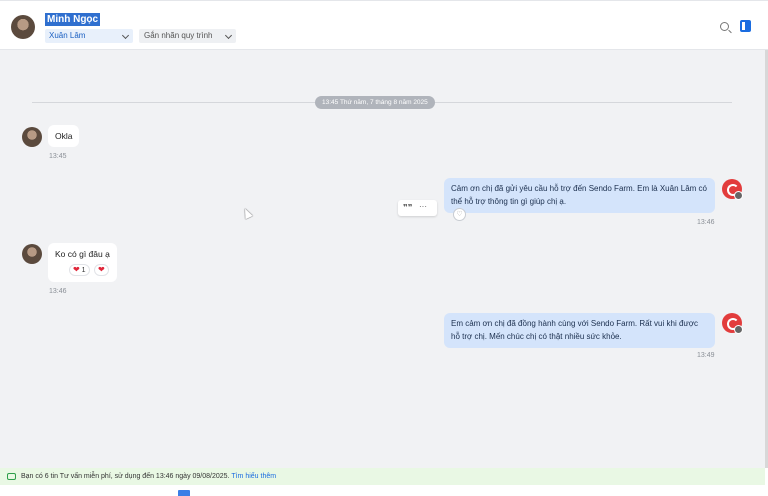  Describe the element at coordinates (724, 26) in the screenshot. I see `search-icon` at that location.